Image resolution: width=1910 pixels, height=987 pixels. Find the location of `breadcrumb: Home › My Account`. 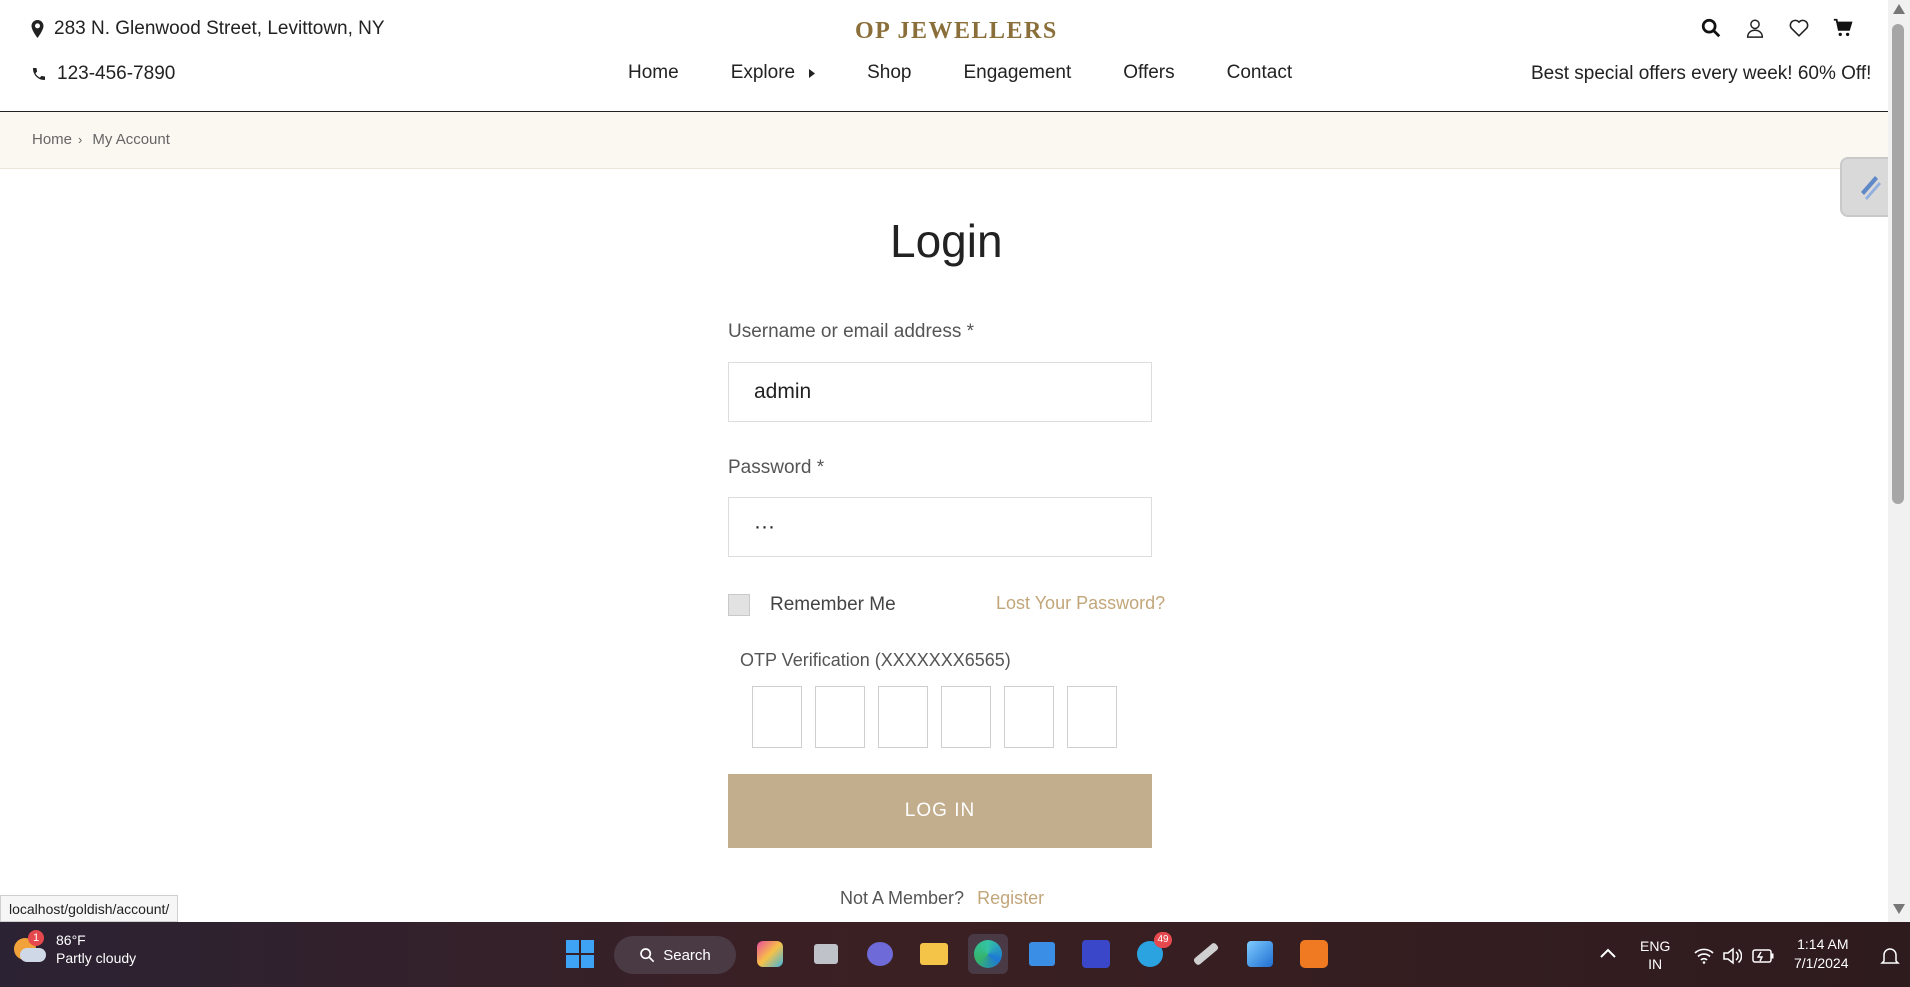

breadcrumb: Home › My Account is located at coordinates (101, 139).